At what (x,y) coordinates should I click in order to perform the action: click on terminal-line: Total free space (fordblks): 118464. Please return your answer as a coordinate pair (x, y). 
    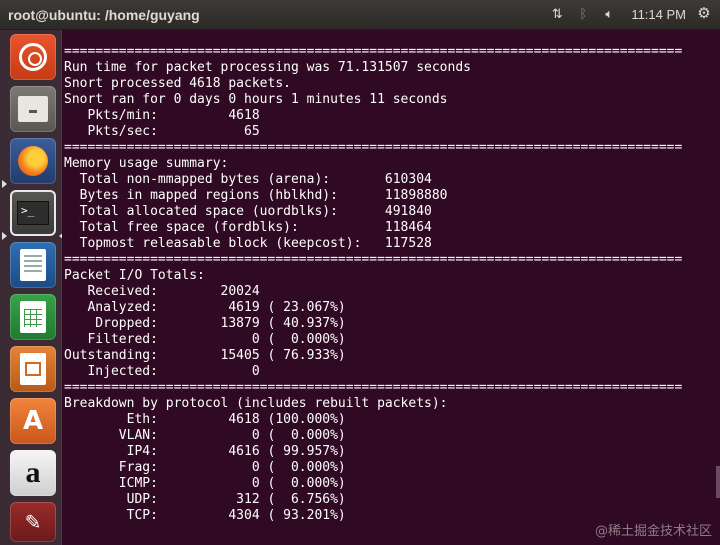
    Looking at the image, I should click on (248, 227).